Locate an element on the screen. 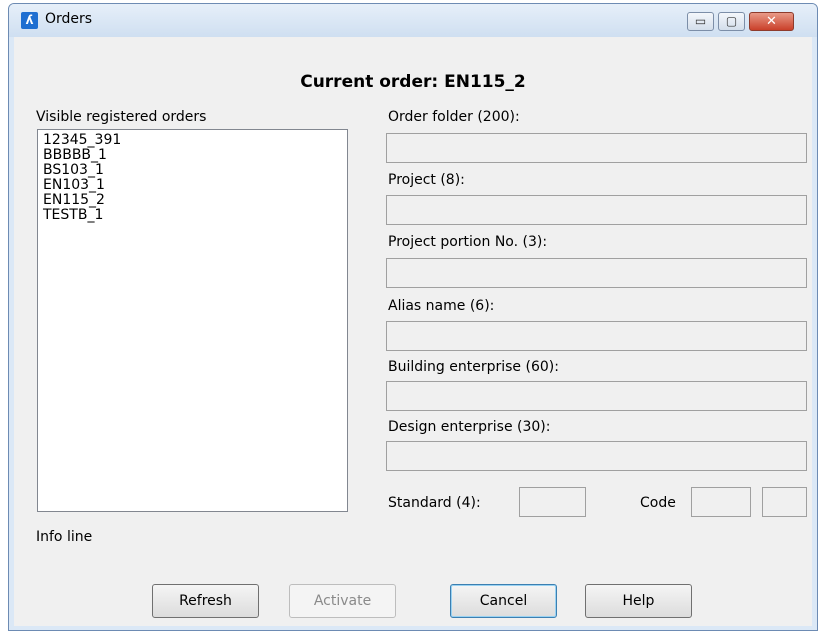  minimize-icon: ▭ is located at coordinates (700, 21).